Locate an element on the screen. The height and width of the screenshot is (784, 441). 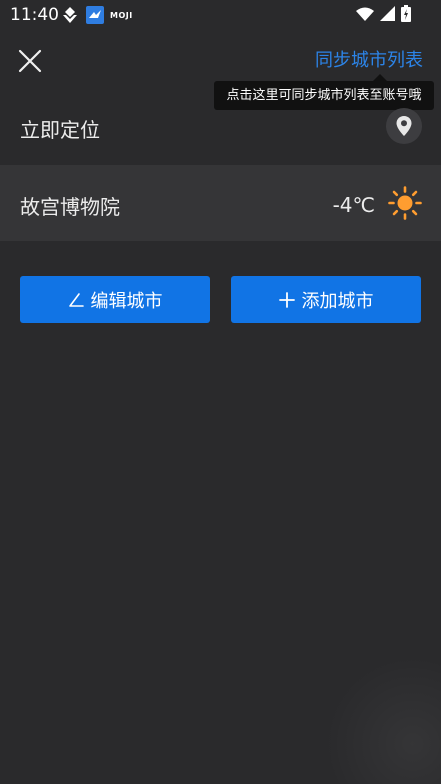
location-pin-icon is located at coordinates (404, 126).